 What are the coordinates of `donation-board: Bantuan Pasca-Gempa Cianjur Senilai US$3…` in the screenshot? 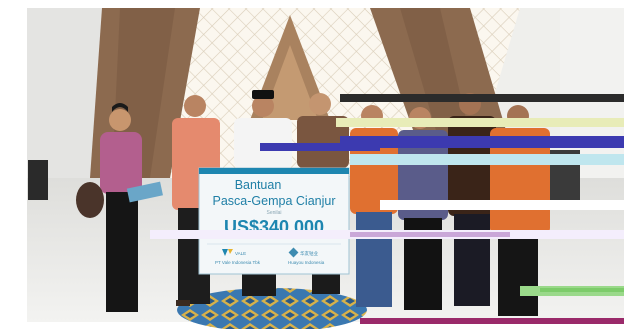 It's located at (274, 221).